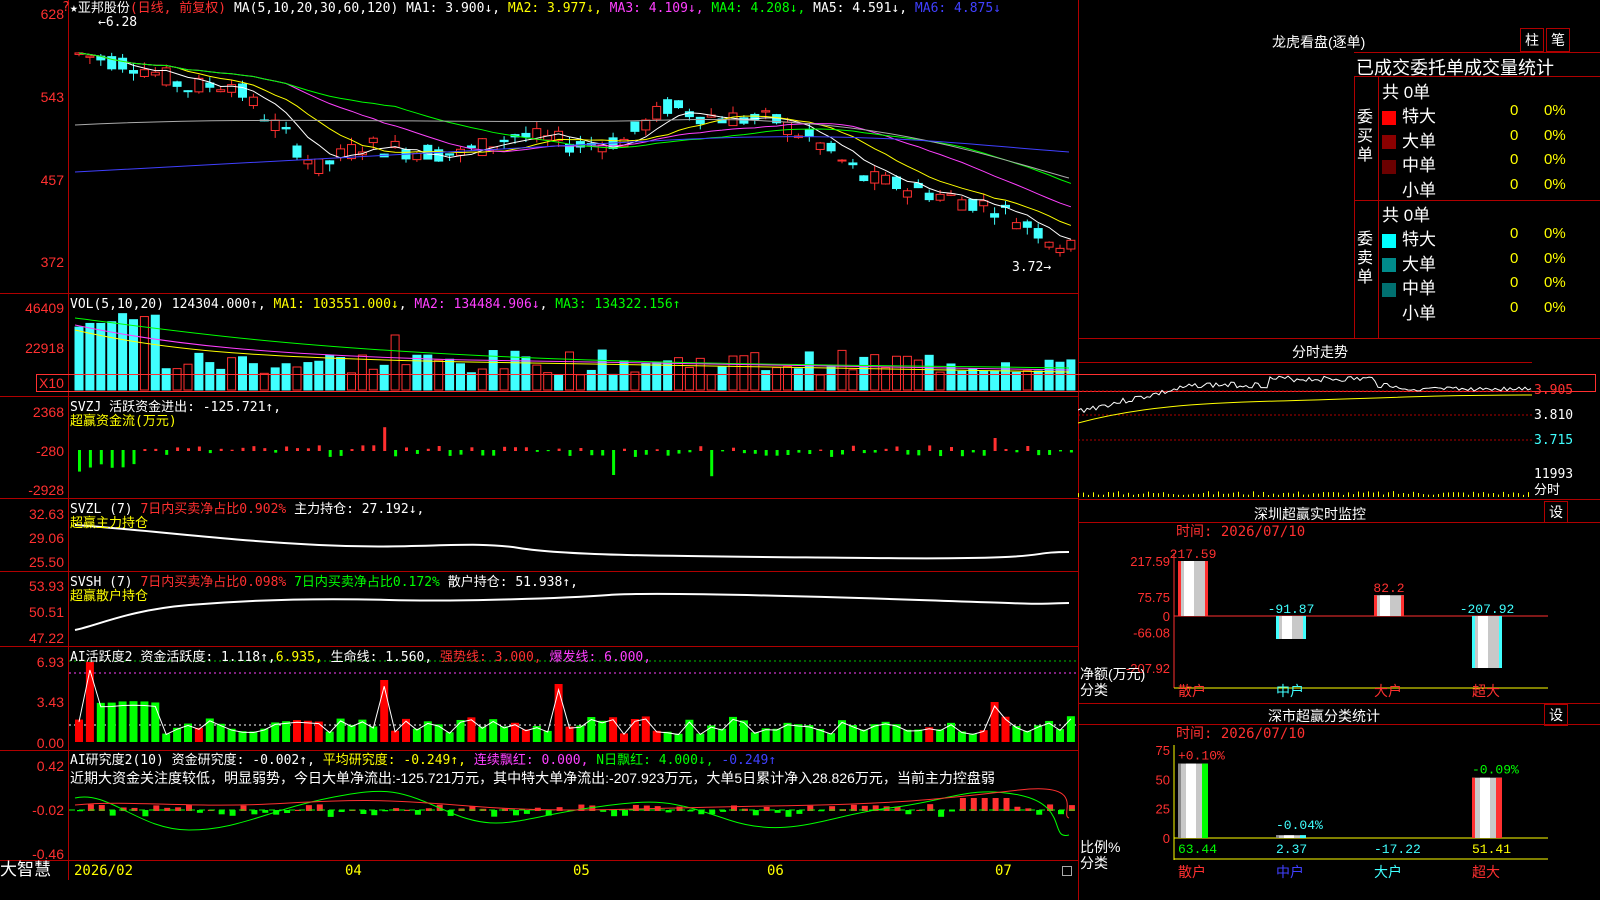 Image resolution: width=1600 pixels, height=900 pixels. I want to click on sc-bar-highlight, so click(1191, 800).